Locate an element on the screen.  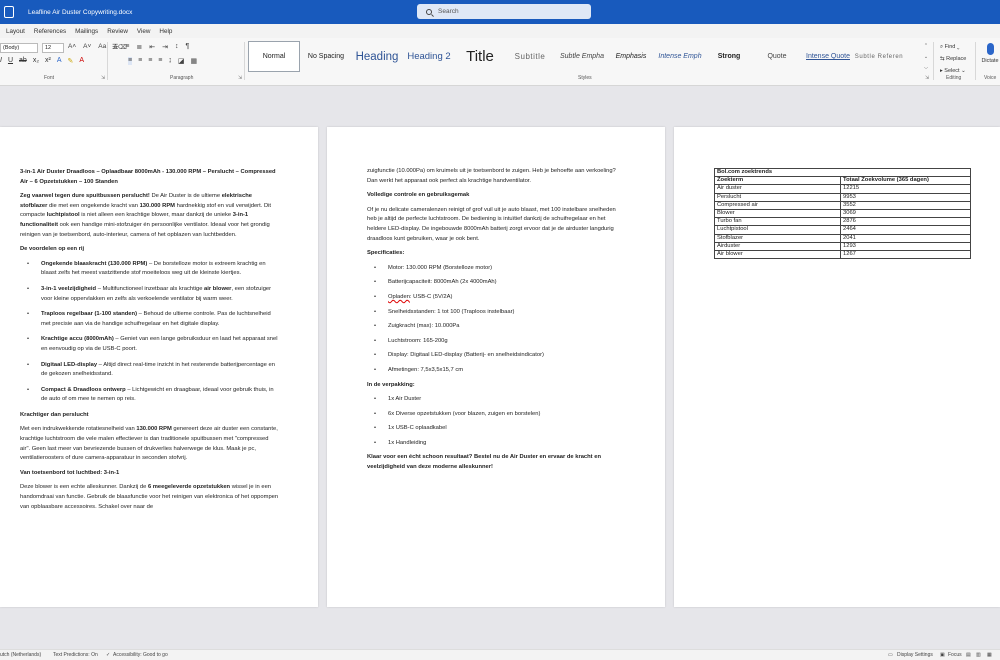
align-right-icon: ≡ is located at coordinates (150, 61).